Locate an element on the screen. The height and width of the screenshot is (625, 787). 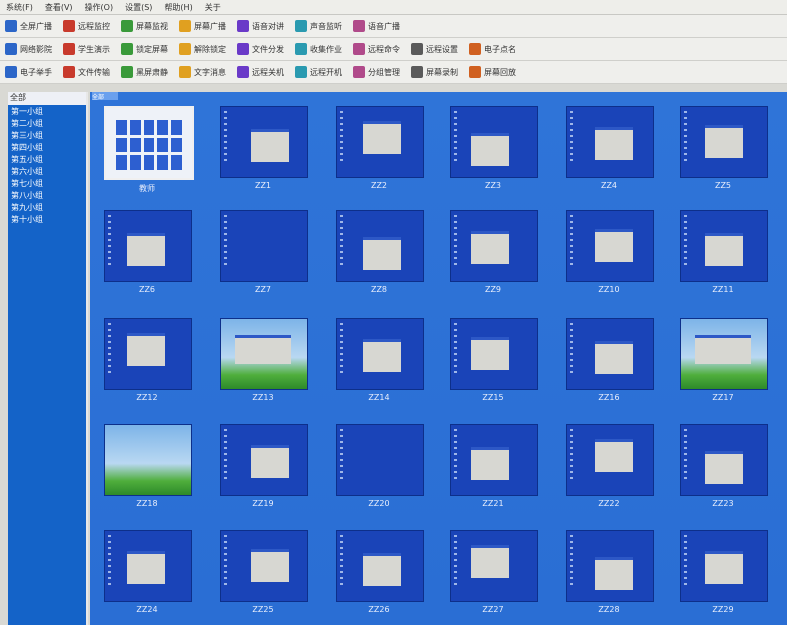
toolbar-button: 文件分发 is located at coordinates (260, 49).